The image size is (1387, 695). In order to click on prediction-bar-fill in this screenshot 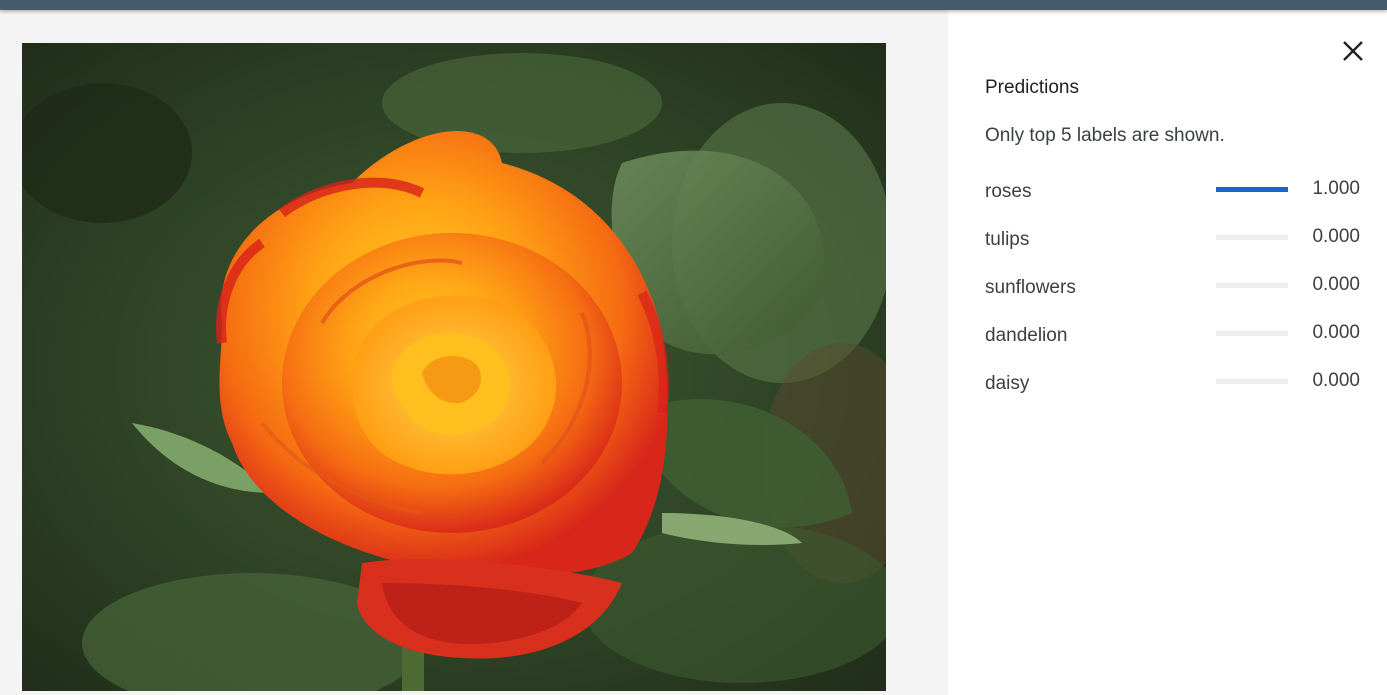, I will do `click(1252, 189)`.